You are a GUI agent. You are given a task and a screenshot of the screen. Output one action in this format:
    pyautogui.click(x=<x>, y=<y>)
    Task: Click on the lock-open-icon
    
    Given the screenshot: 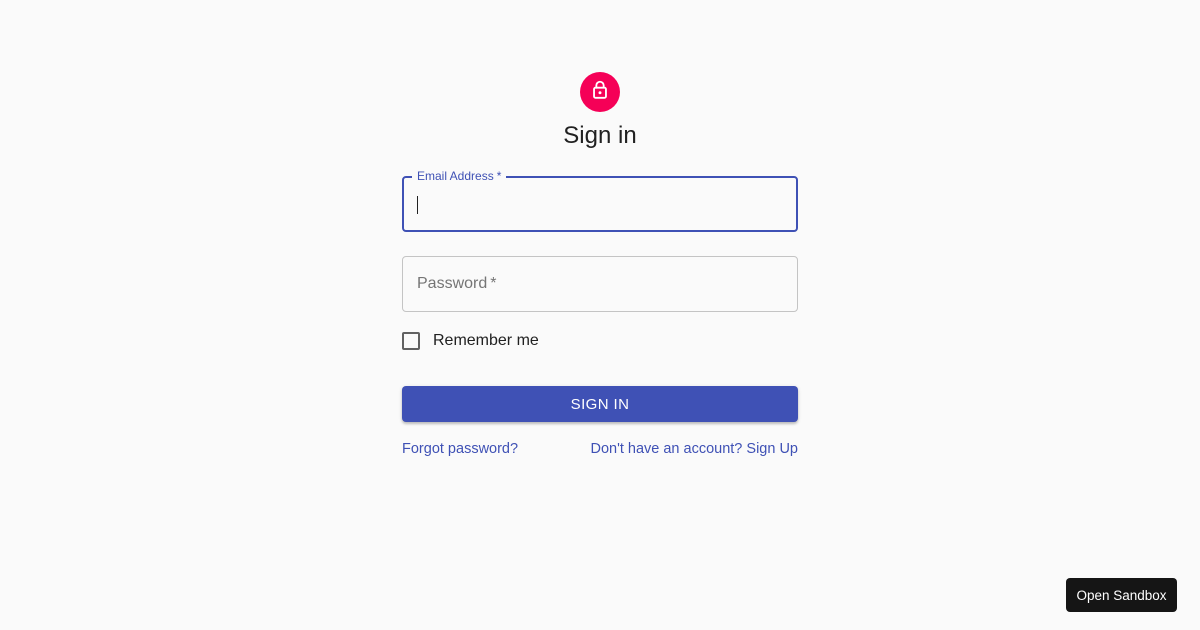 What is the action you would take?
    pyautogui.click(x=600, y=92)
    